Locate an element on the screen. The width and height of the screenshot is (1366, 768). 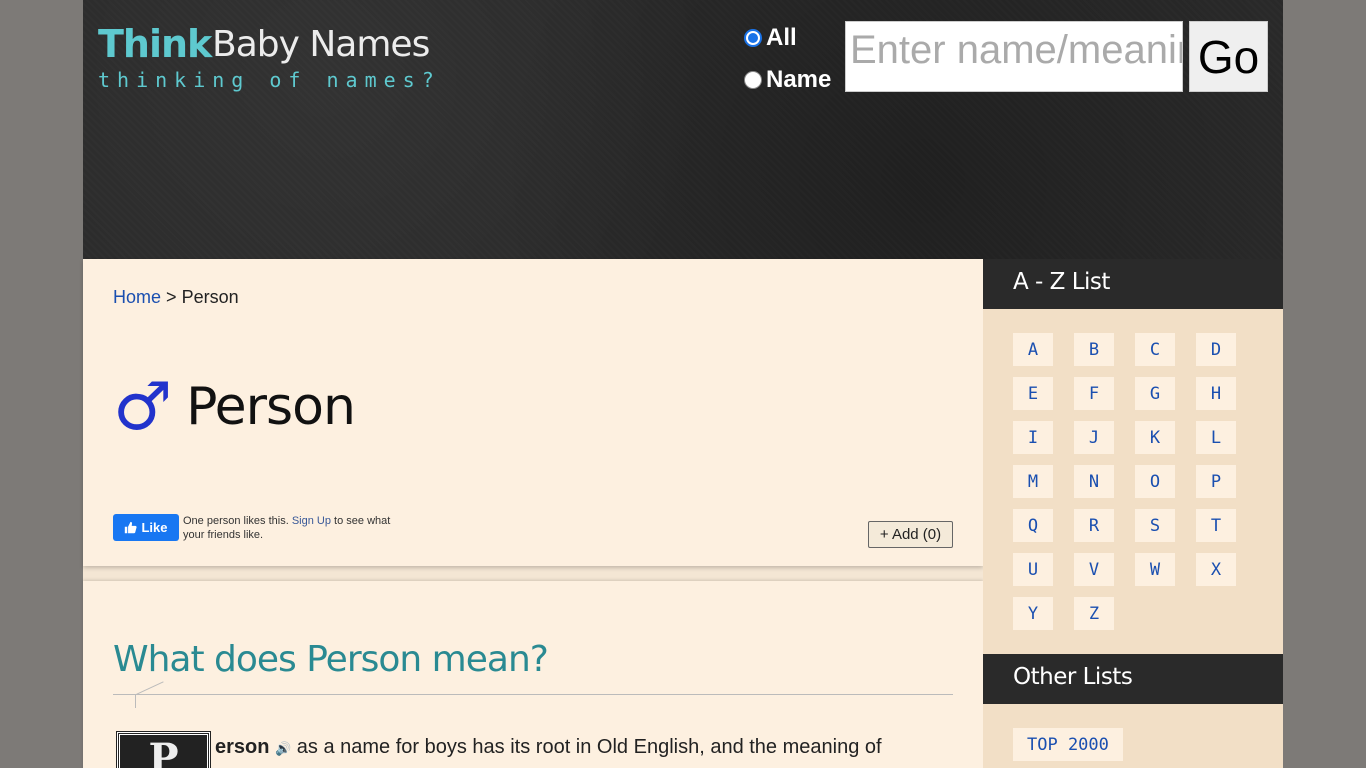
letter-button-a: A is located at coordinates (1033, 349).